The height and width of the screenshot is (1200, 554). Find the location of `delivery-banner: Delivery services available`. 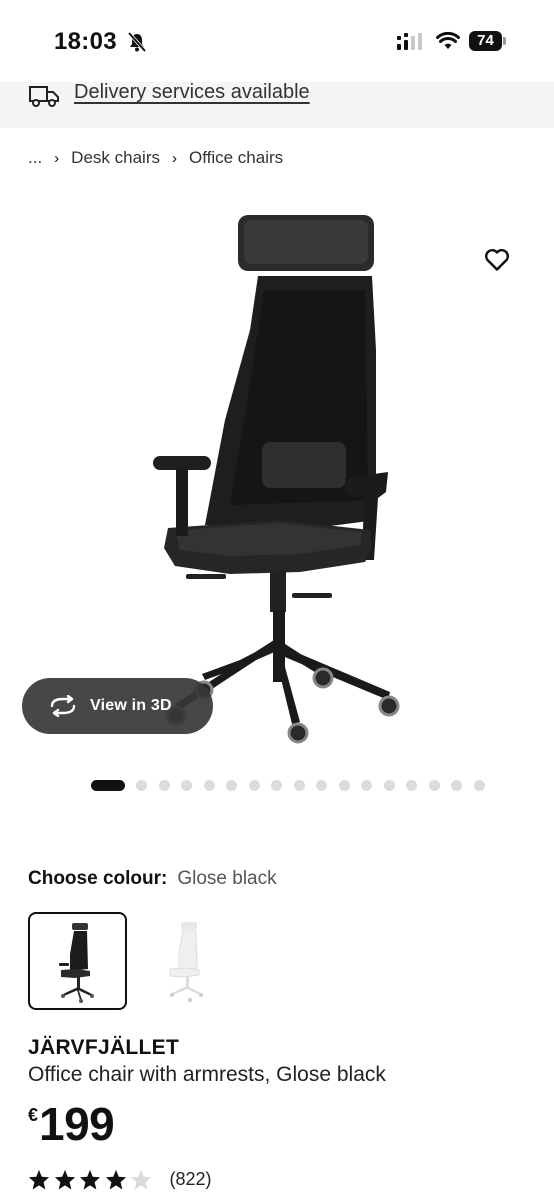

delivery-banner: Delivery services available is located at coordinates (277, 105).